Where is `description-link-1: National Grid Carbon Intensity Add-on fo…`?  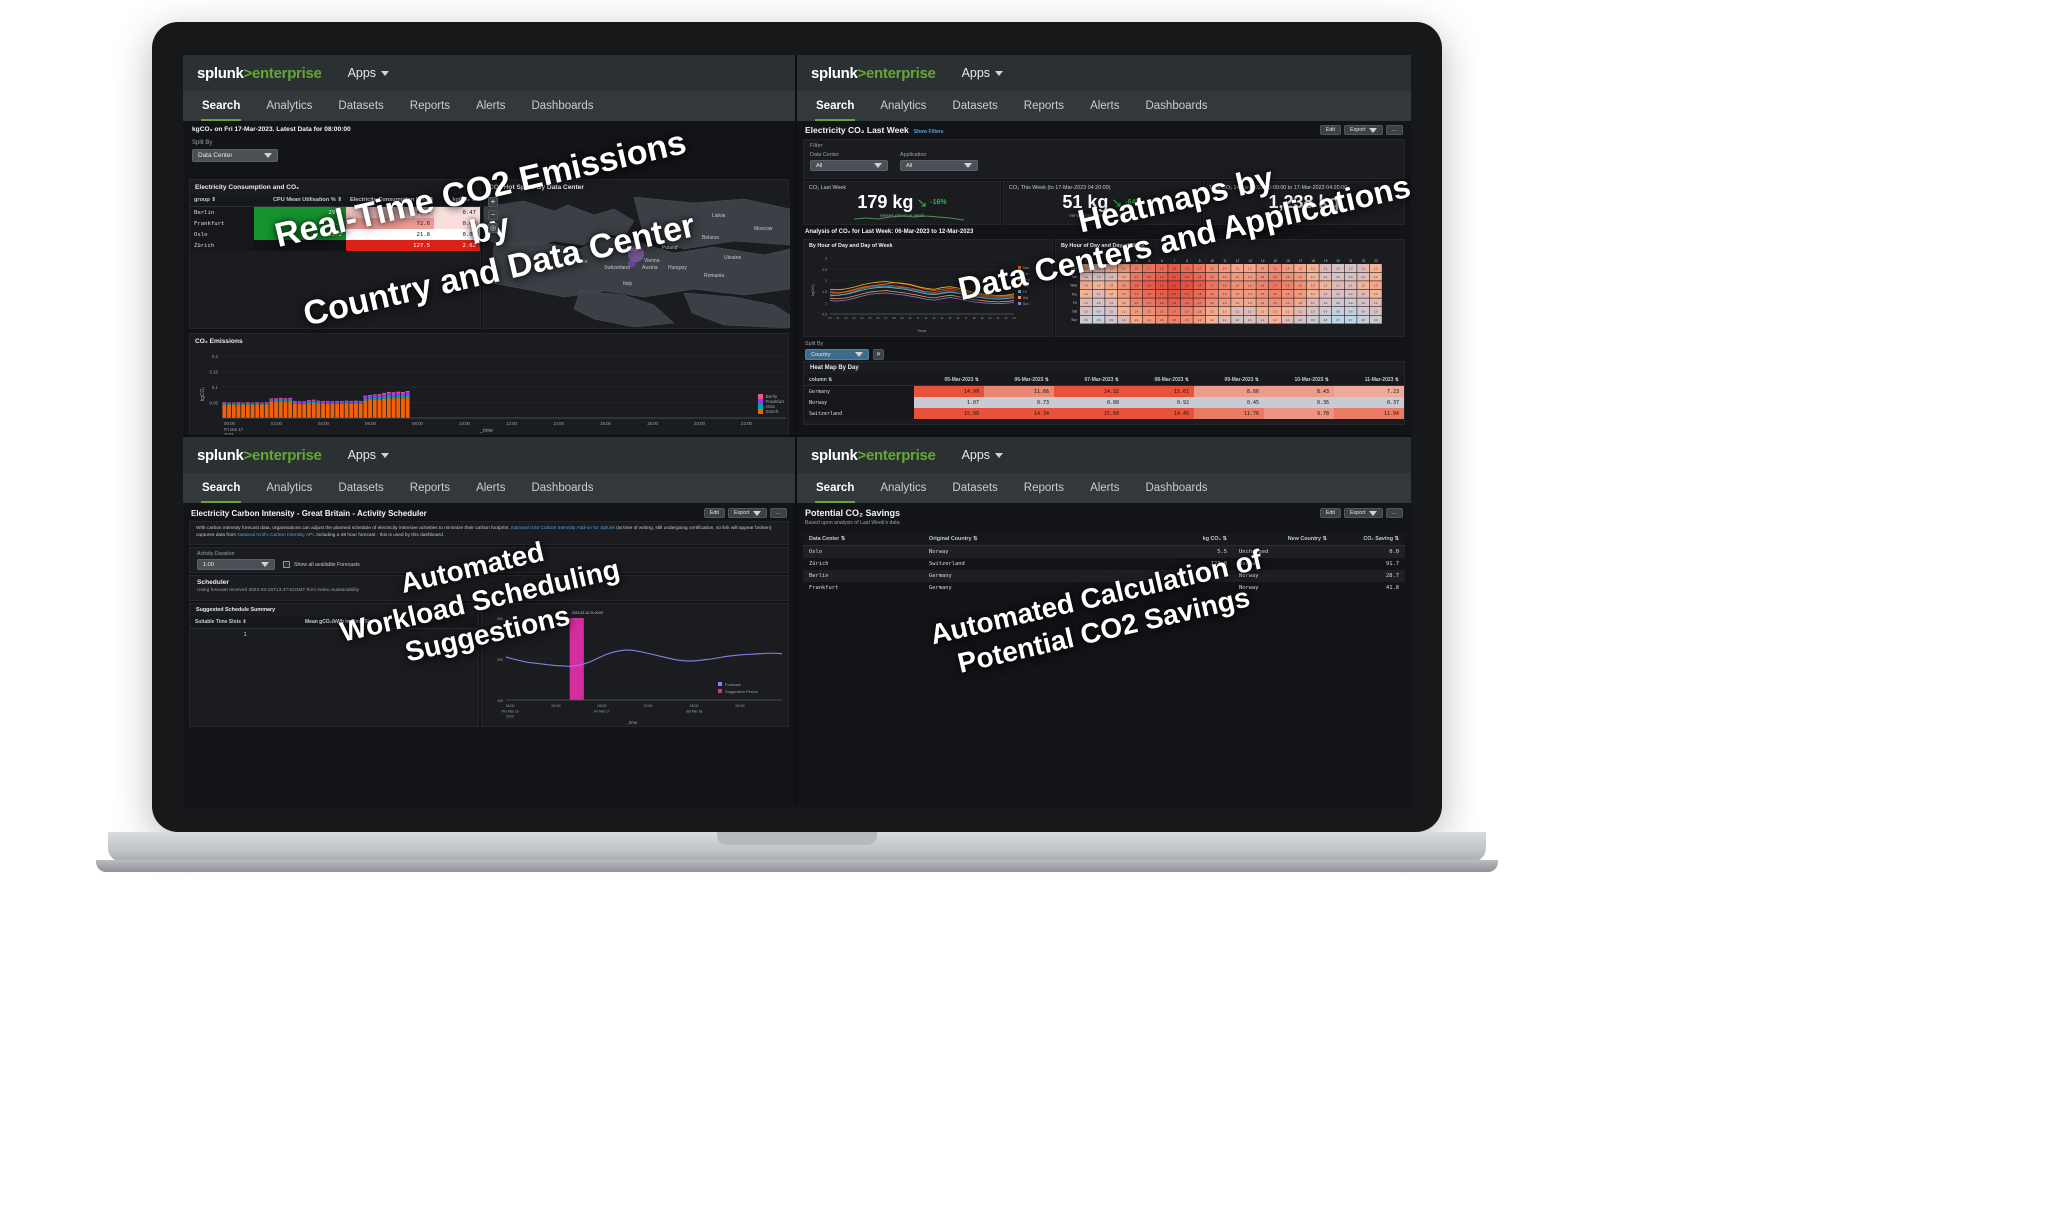 description-link-1: National Grid Carbon Intensity Add-on fo… is located at coordinates (563, 528).